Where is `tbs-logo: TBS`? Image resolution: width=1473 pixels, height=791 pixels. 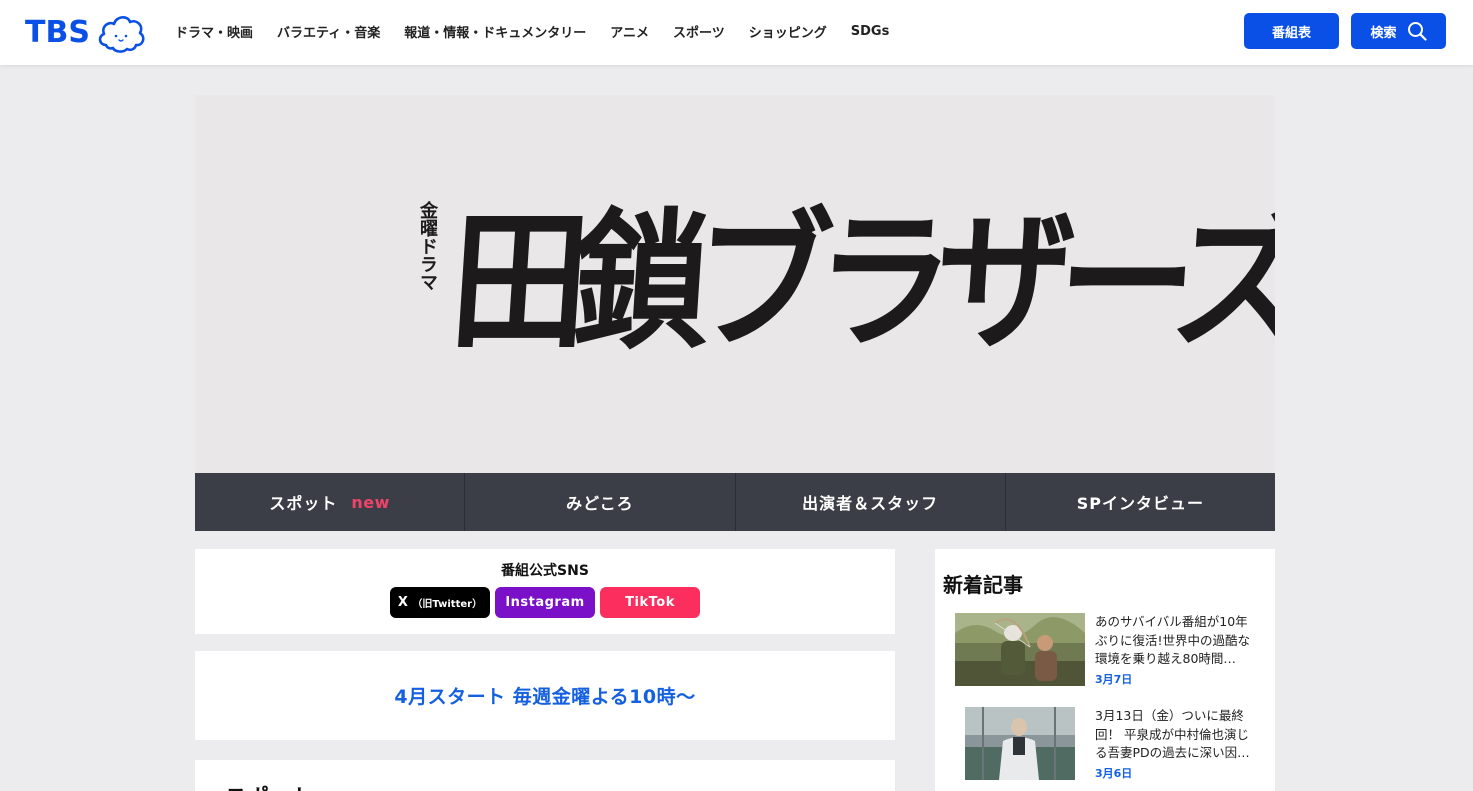 tbs-logo: TBS is located at coordinates (85, 33).